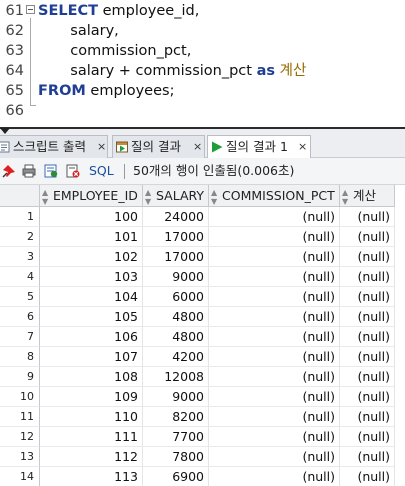 Image resolution: width=405 pixels, height=486 pixels. I want to click on table-row: 7 106 4800 (null) (null), so click(202, 337).